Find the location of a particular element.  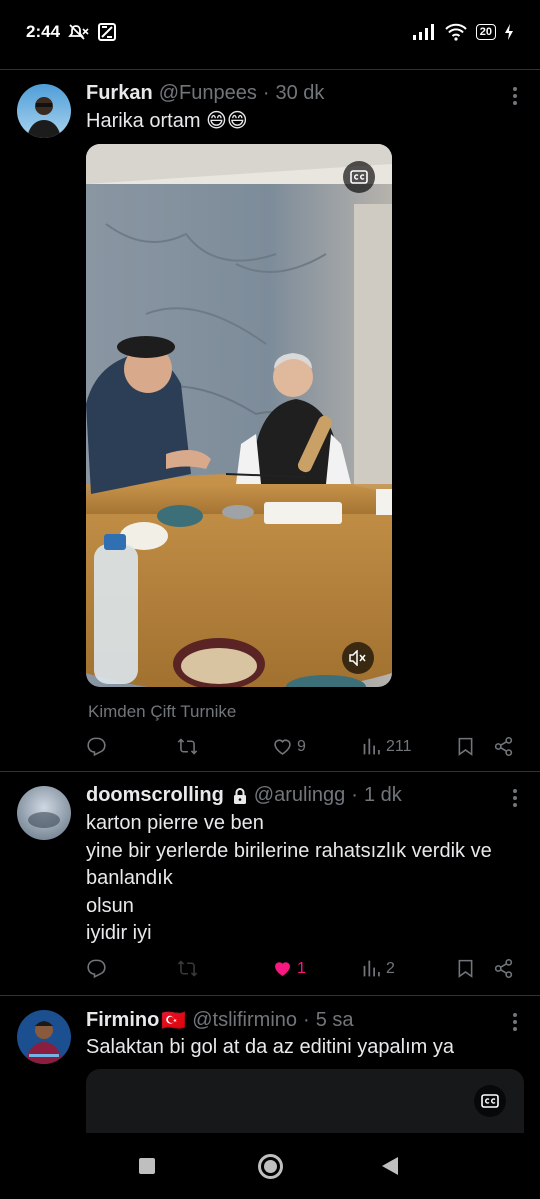

like-button: 1 is located at coordinates (289, 968).